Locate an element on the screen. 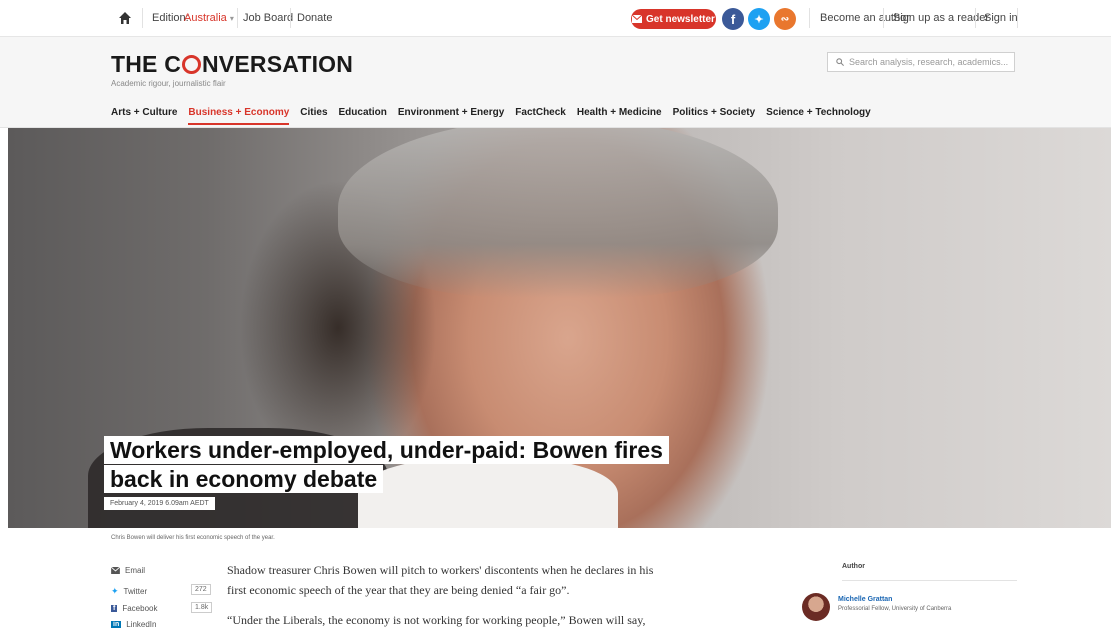  rss-icon: ∾ is located at coordinates (785, 19).